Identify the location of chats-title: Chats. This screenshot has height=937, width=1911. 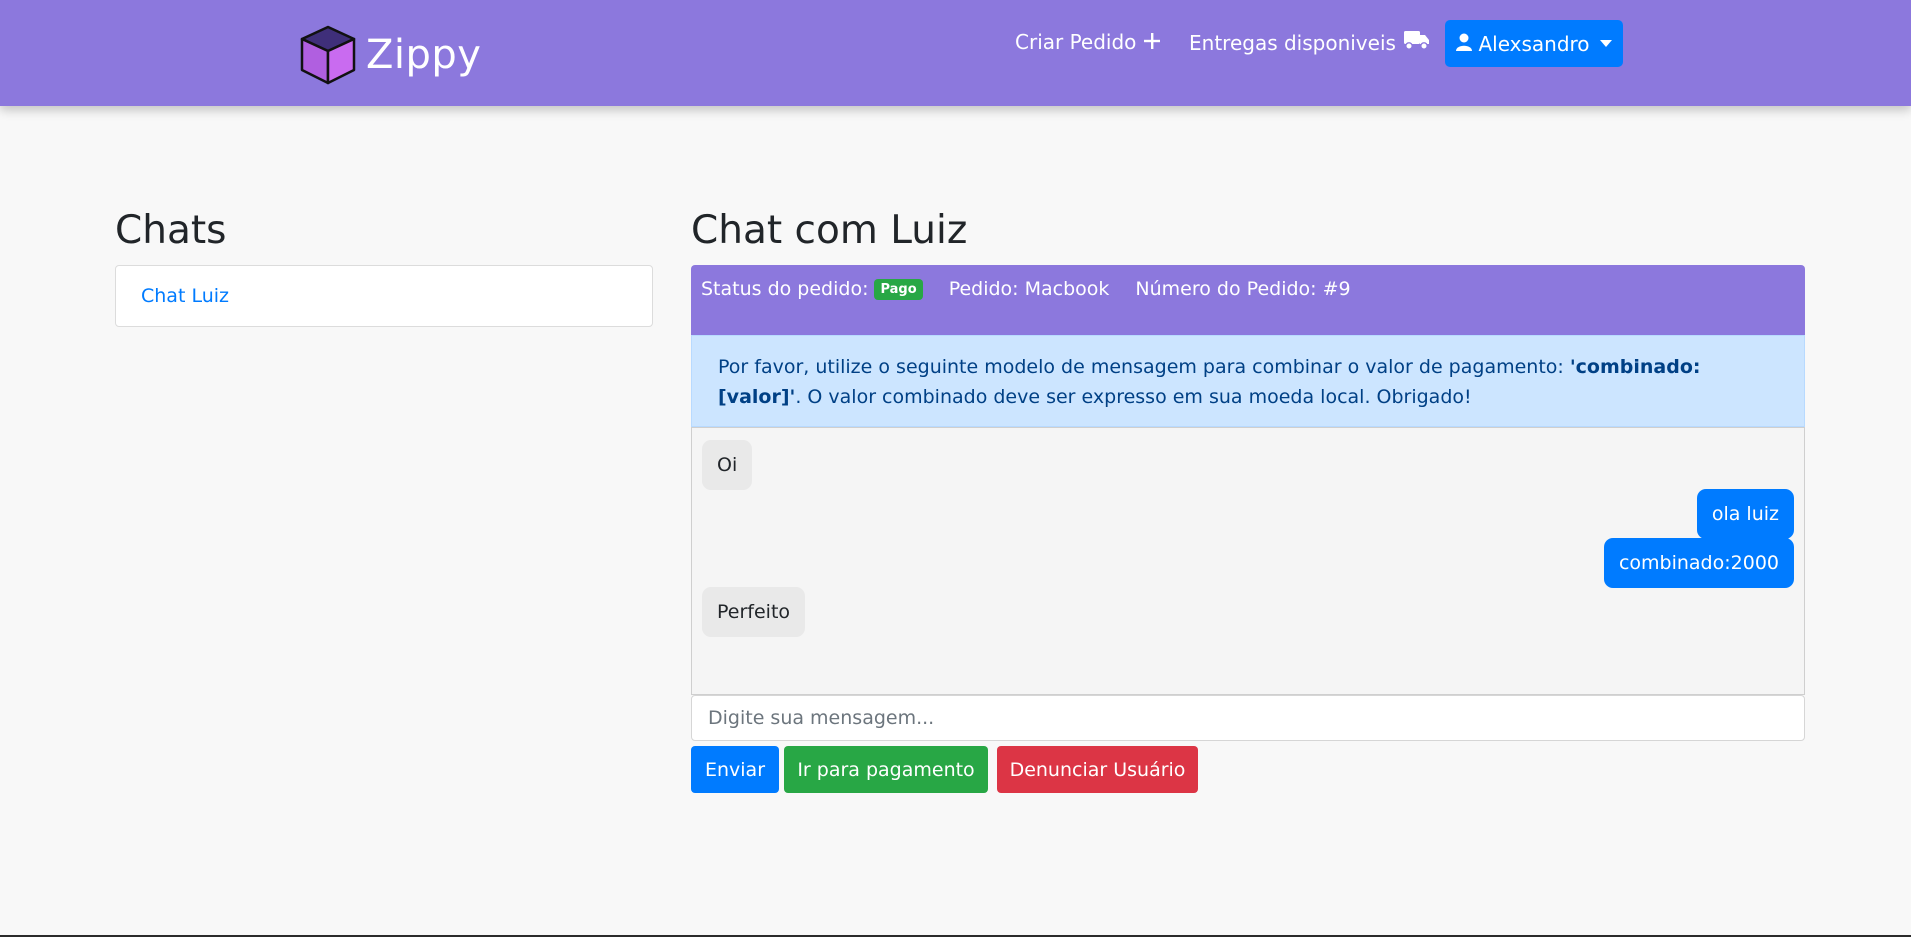
(171, 230).